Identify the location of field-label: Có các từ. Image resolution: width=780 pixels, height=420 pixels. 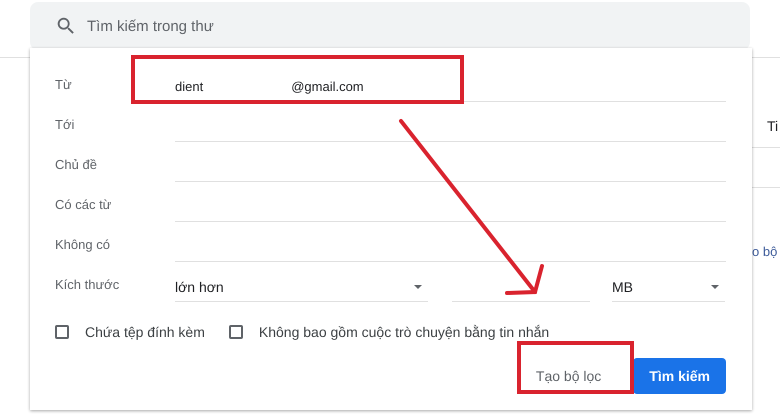
(83, 205).